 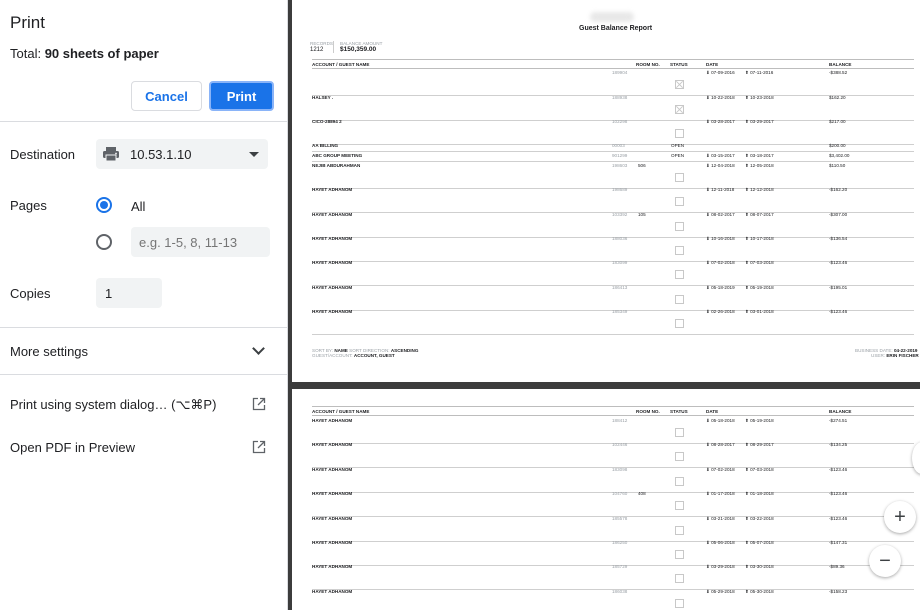 What do you see at coordinates (618, 145) in the screenshot?
I see `account-id: 00003` at bounding box center [618, 145].